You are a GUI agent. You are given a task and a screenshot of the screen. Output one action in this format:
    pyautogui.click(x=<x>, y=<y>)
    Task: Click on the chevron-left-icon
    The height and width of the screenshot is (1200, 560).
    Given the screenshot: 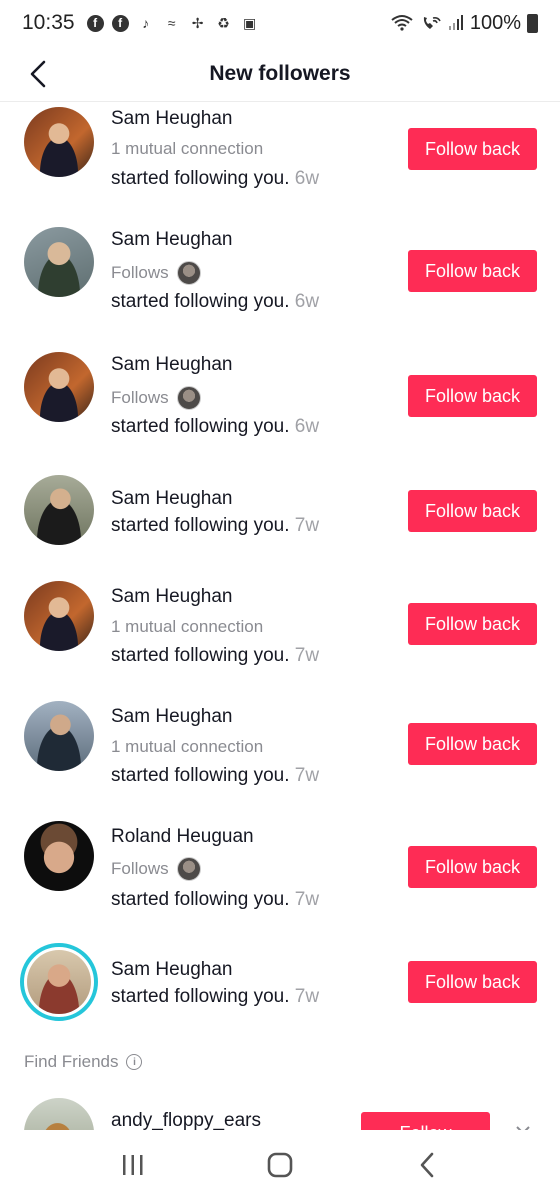 What is the action you would take?
    pyautogui.click(x=38, y=74)
    